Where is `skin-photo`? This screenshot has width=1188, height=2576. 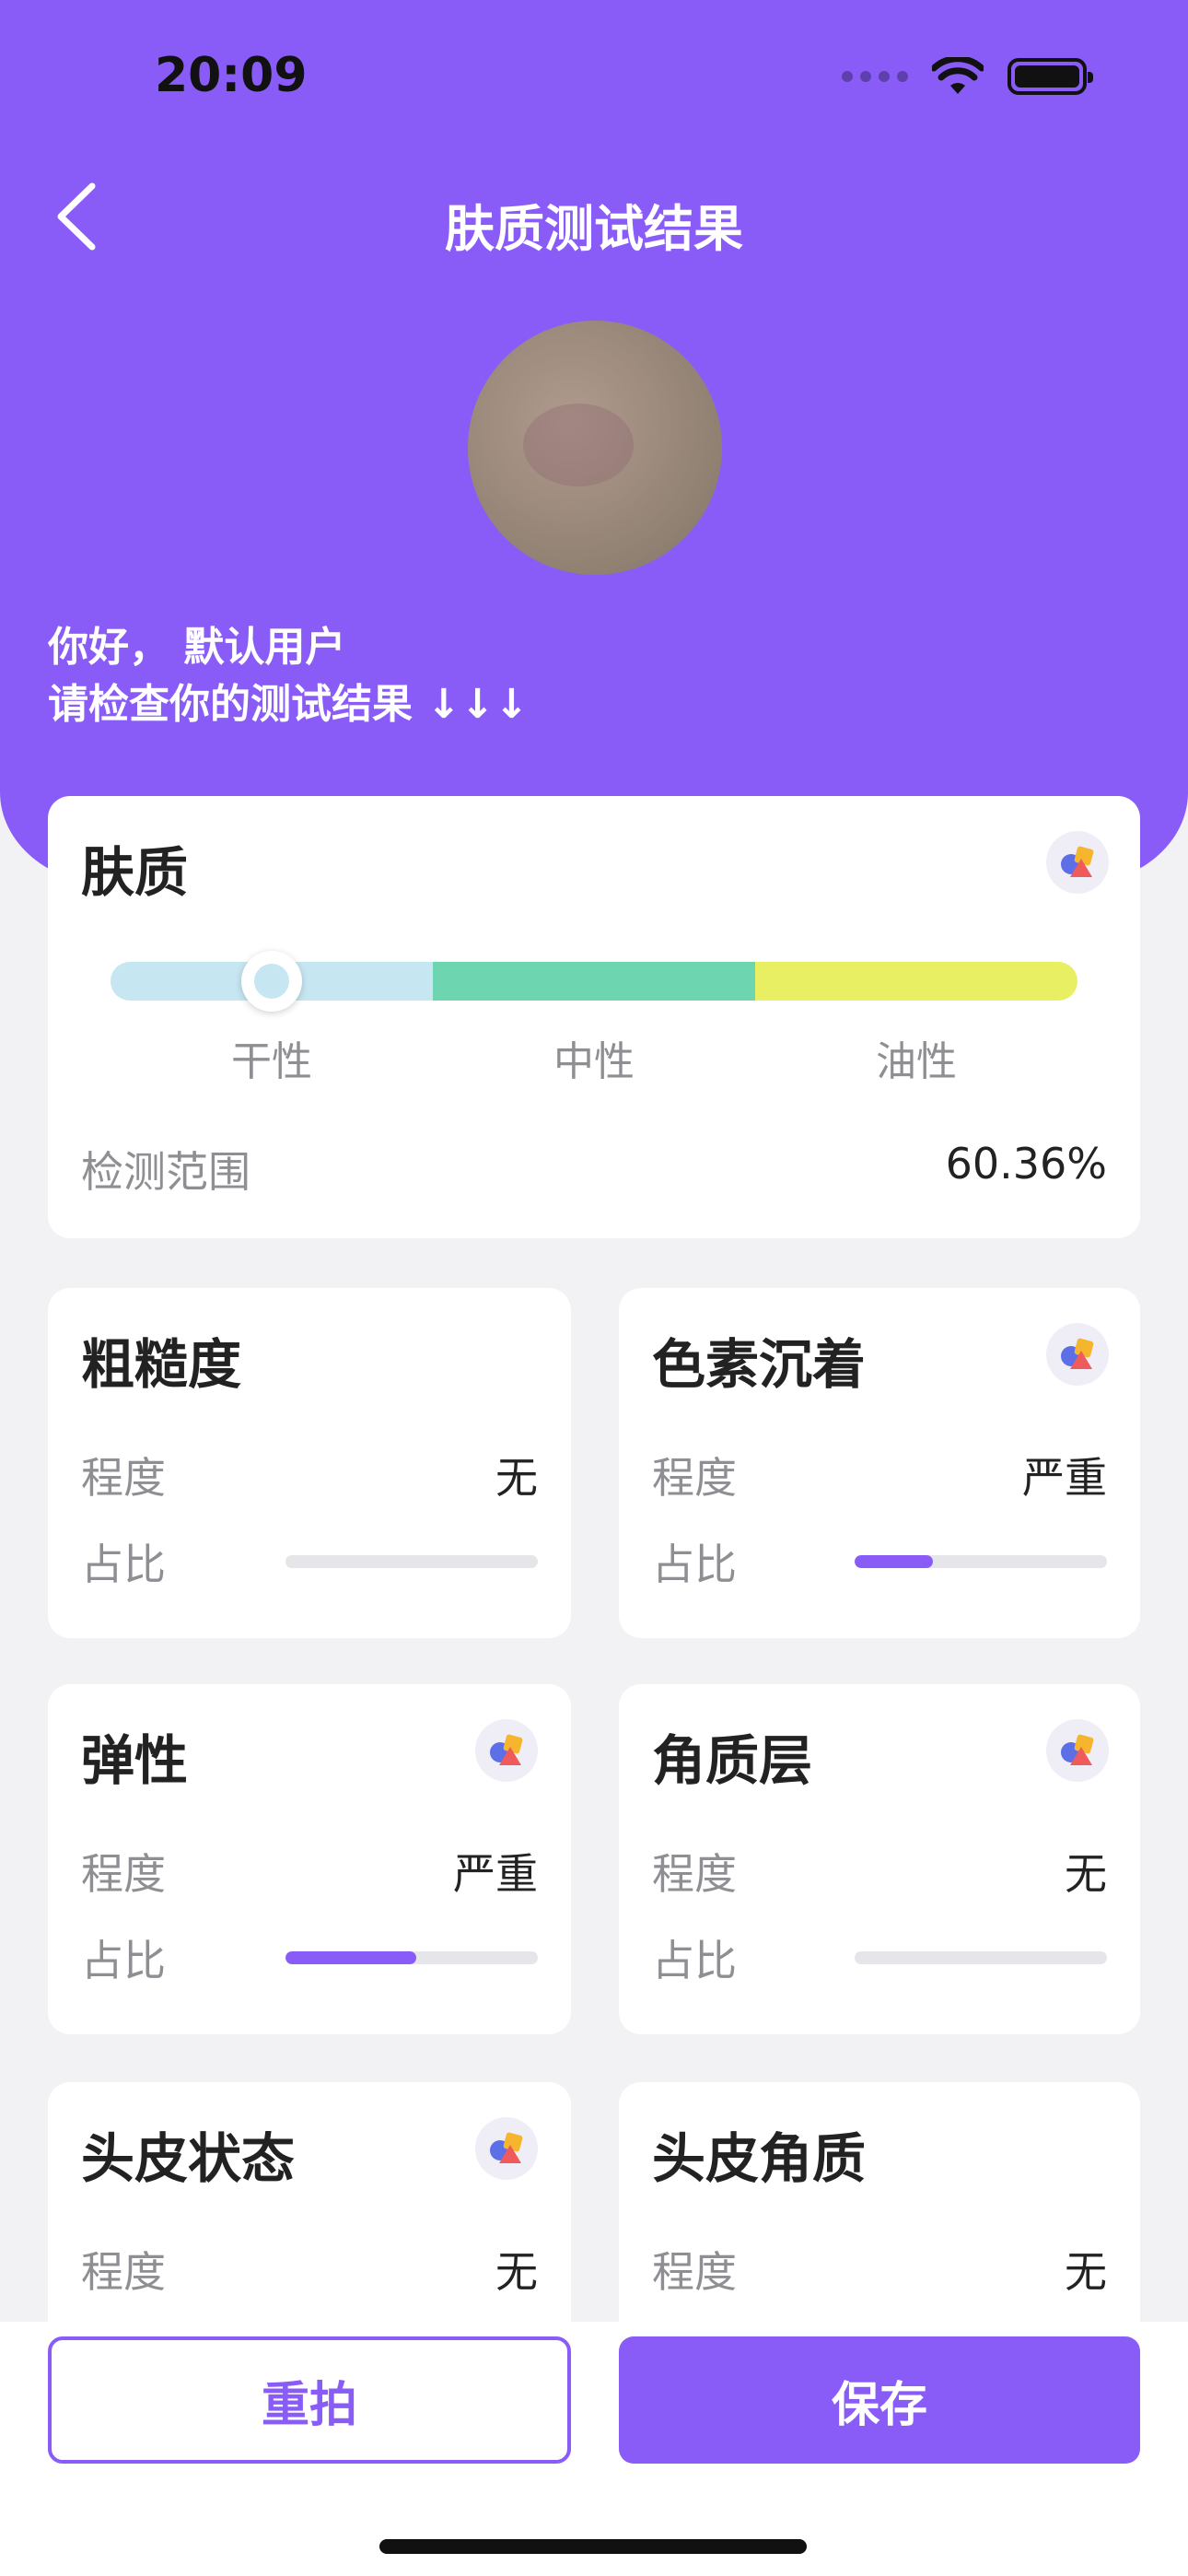 skin-photo is located at coordinates (595, 448).